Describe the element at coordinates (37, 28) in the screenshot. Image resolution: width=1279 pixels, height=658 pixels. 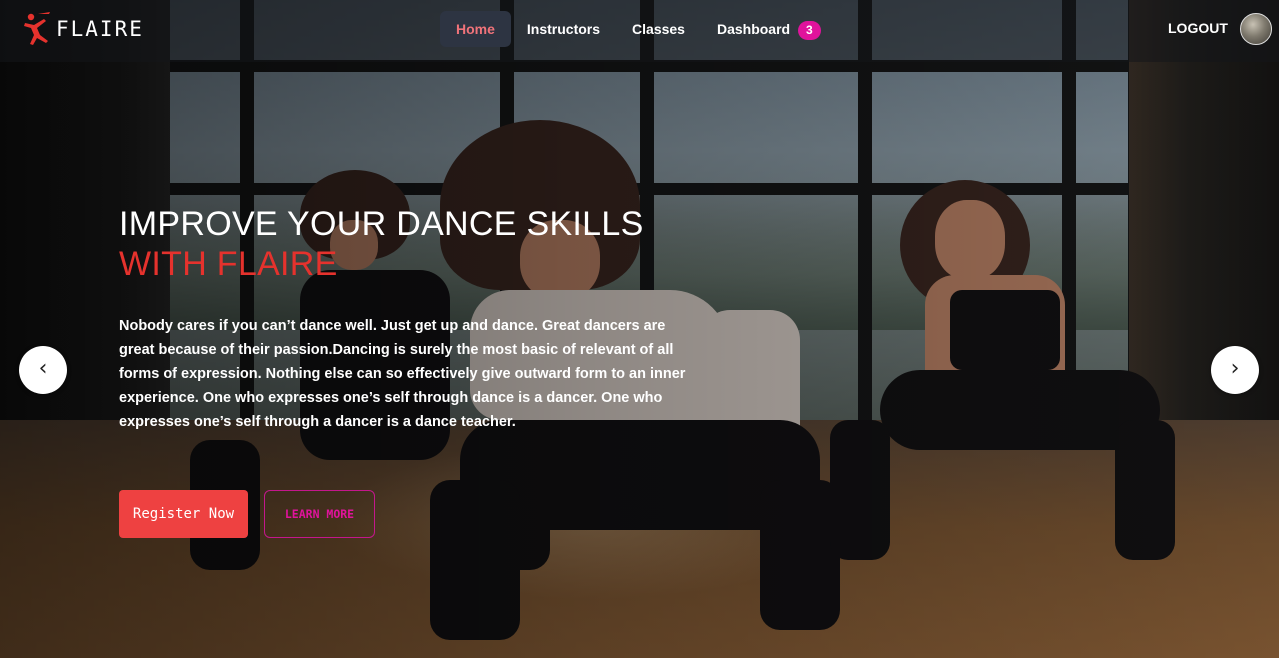
I see `dancer-logo-icon` at that location.